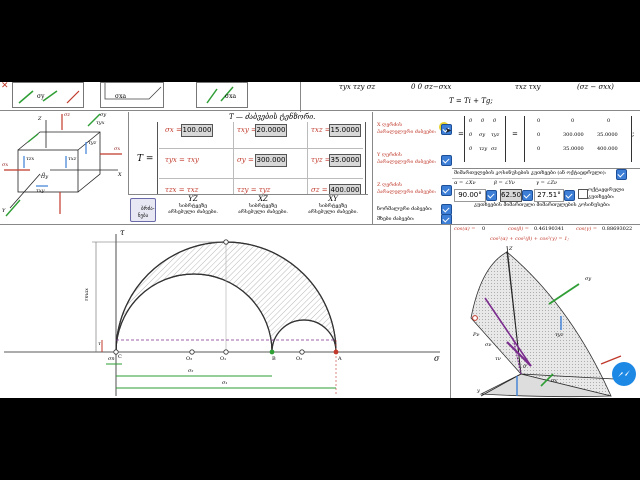 This screenshot has width=640, height=480. I want to click on tensor-title: T — ძაბვების ტენზორი., so click(272, 117).